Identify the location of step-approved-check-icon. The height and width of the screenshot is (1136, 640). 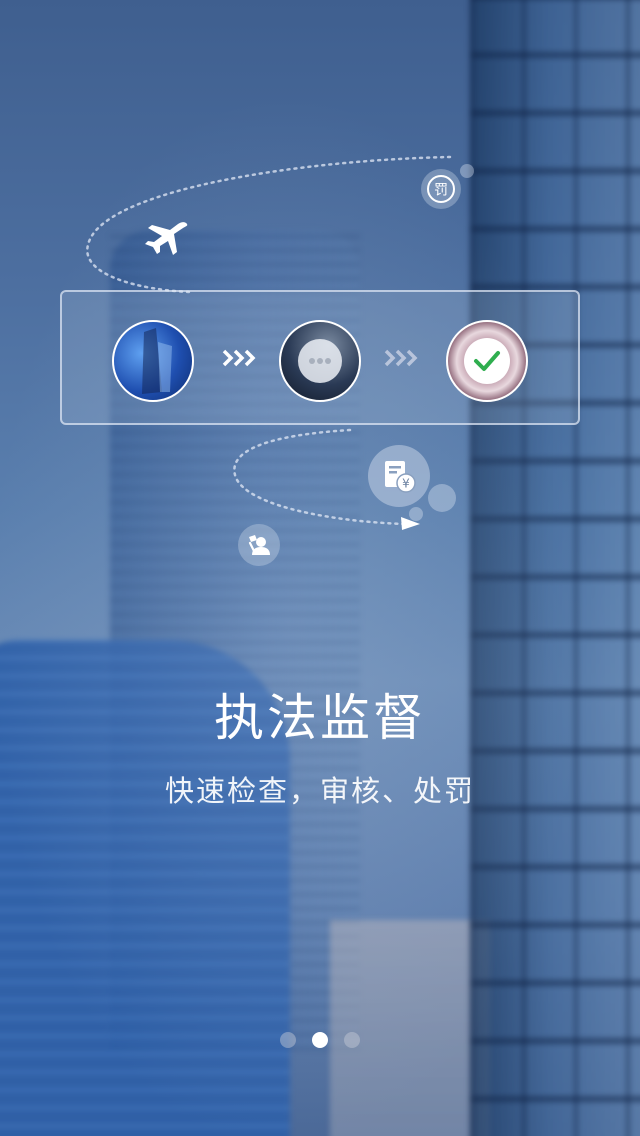
(487, 361).